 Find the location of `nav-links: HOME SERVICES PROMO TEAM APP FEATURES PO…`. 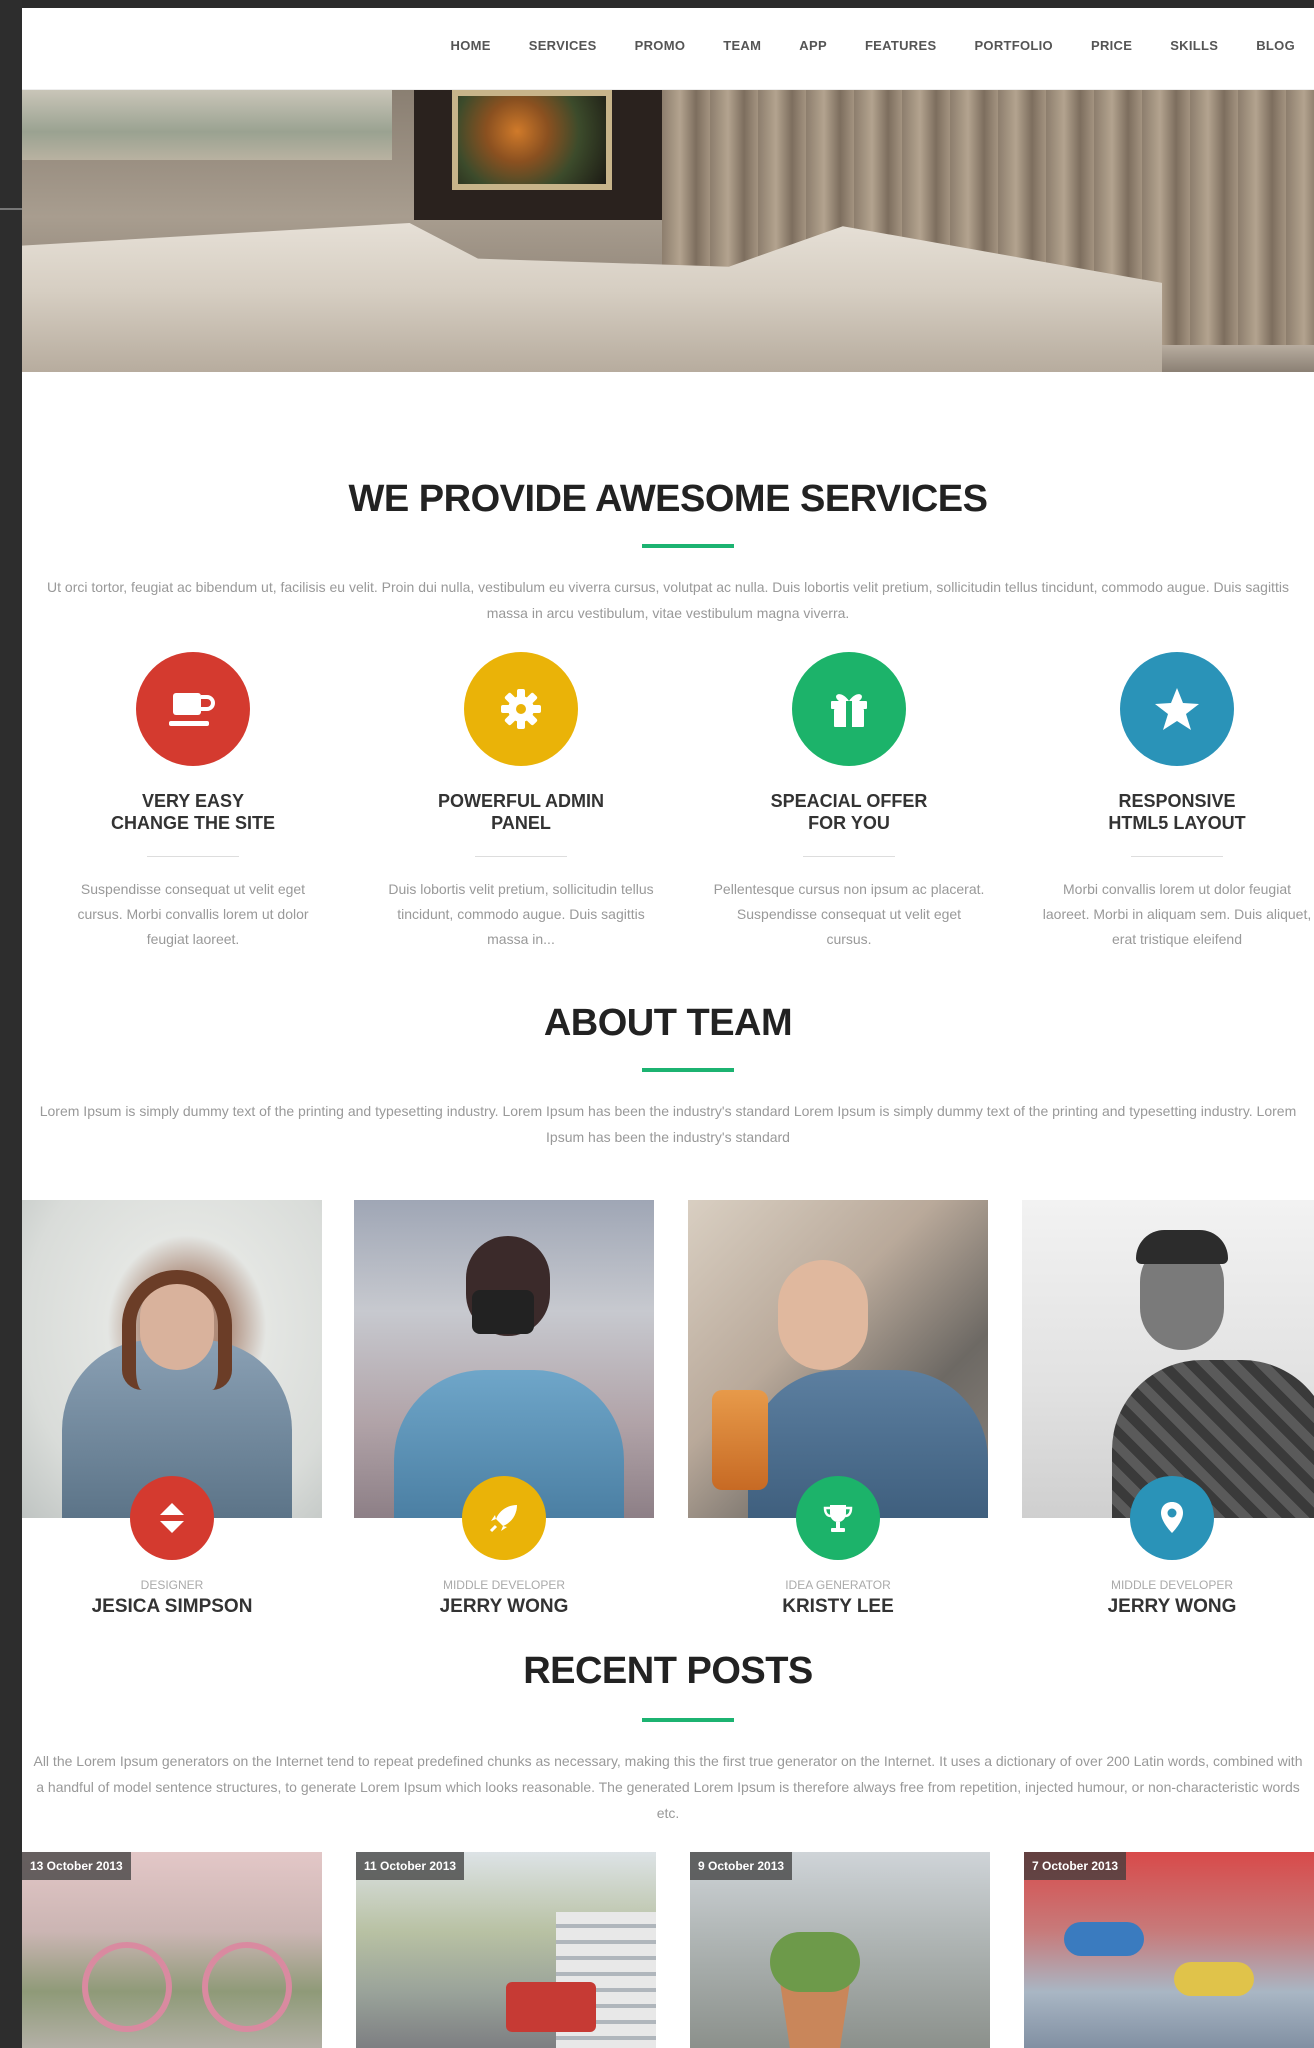

nav-links: HOME SERVICES PROMO TEAM APP FEATURES PO… is located at coordinates (873, 45).